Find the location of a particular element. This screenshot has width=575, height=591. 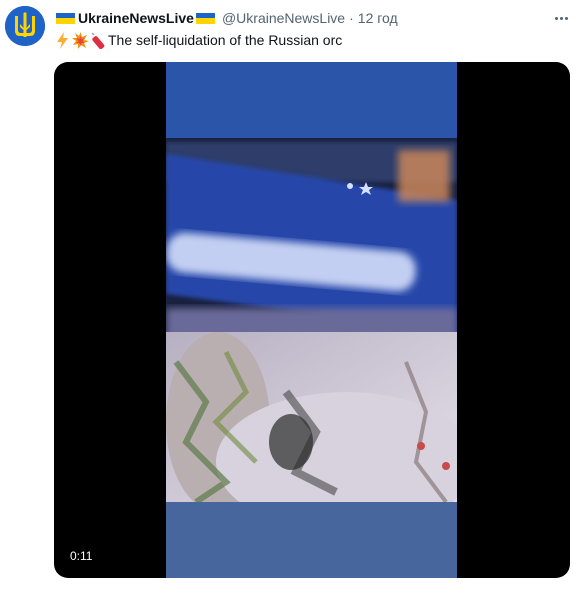

tweet-text: The self-liquidation of the Russian orc is located at coordinates (198, 40).